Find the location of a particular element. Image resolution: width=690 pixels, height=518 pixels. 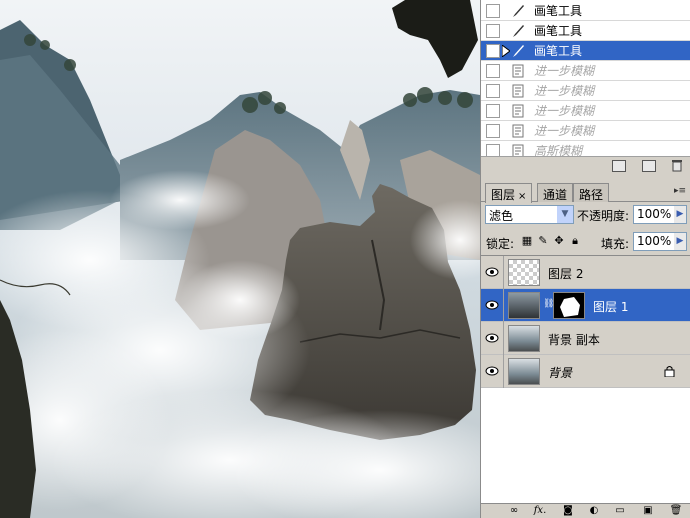

blend-mode-select: 滤色 ▼ is located at coordinates (529, 214).